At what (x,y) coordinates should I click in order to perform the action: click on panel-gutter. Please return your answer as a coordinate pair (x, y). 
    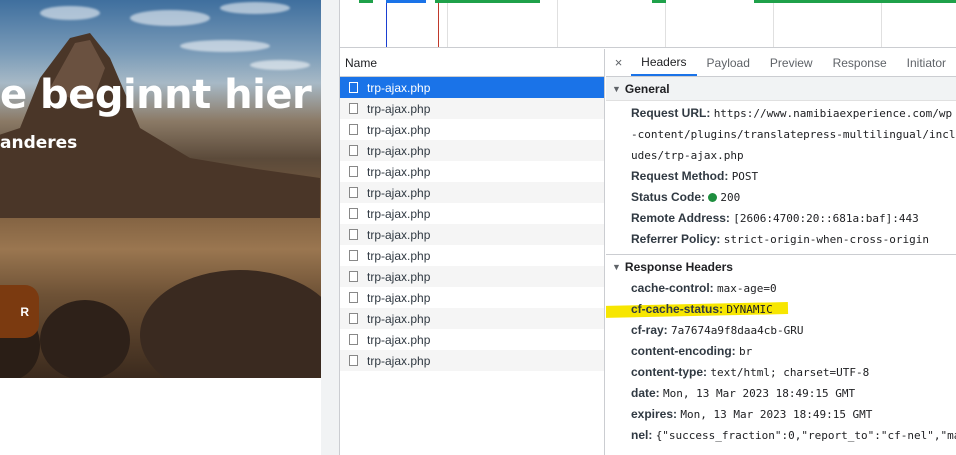
    Looking at the image, I should click on (330, 227).